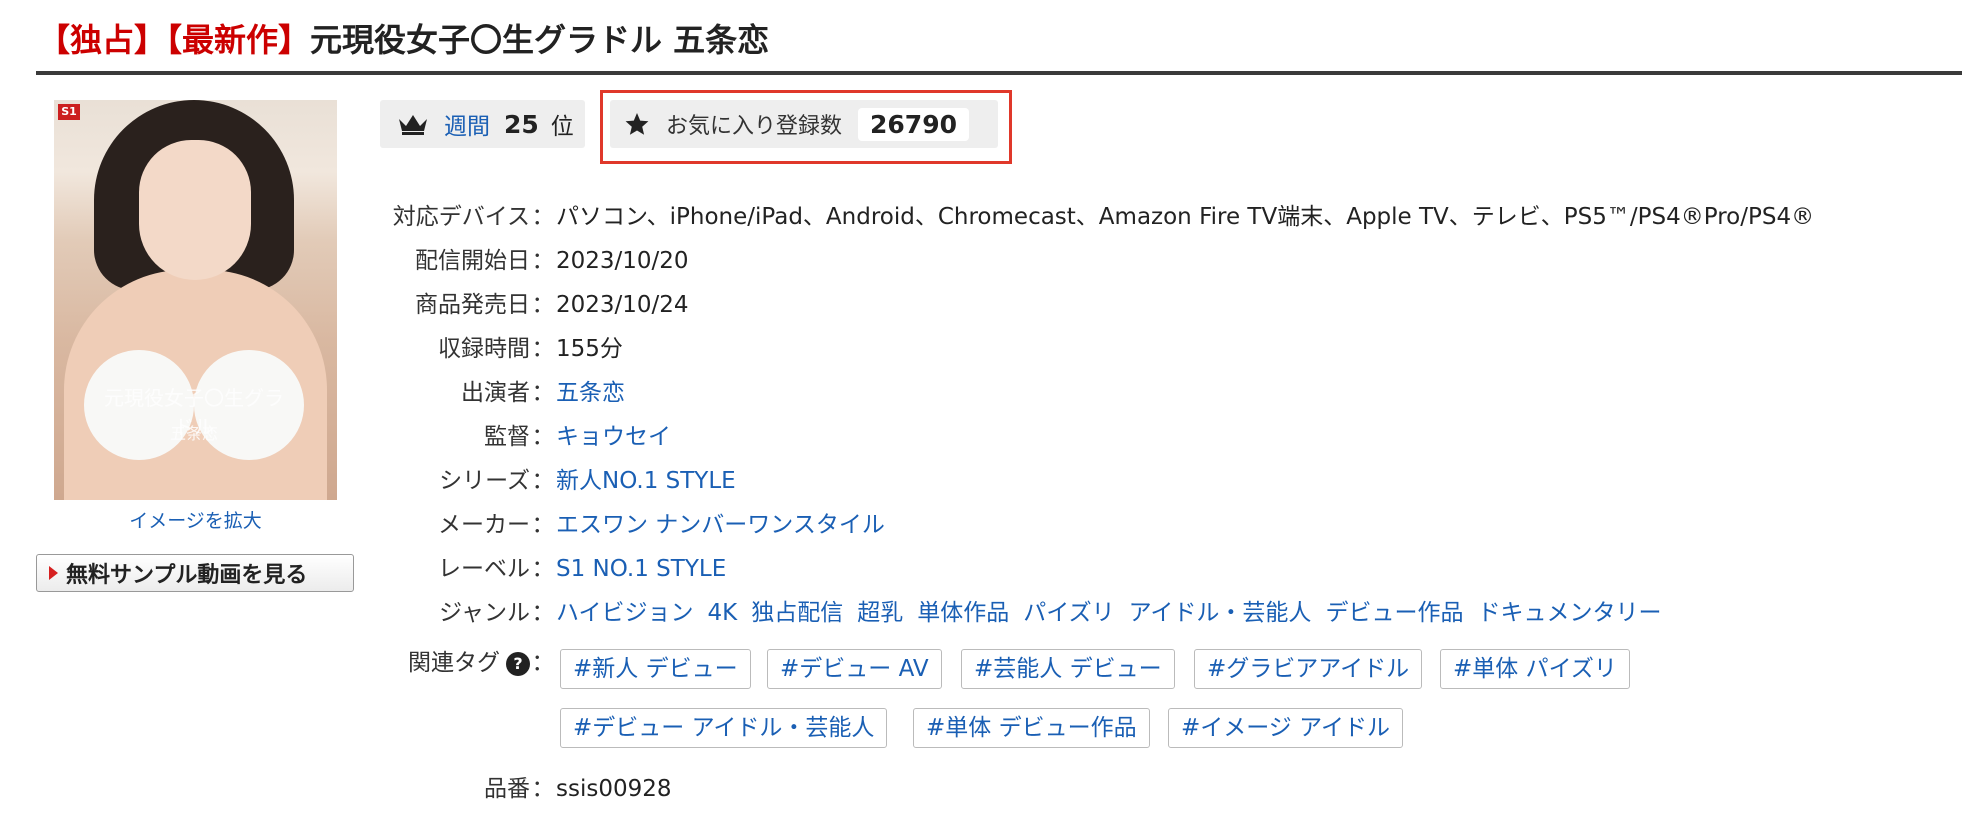  What do you see at coordinates (540, 40) in the screenshot?
I see `product-title: 元現役女子〇生グラドル 五条恋` at bounding box center [540, 40].